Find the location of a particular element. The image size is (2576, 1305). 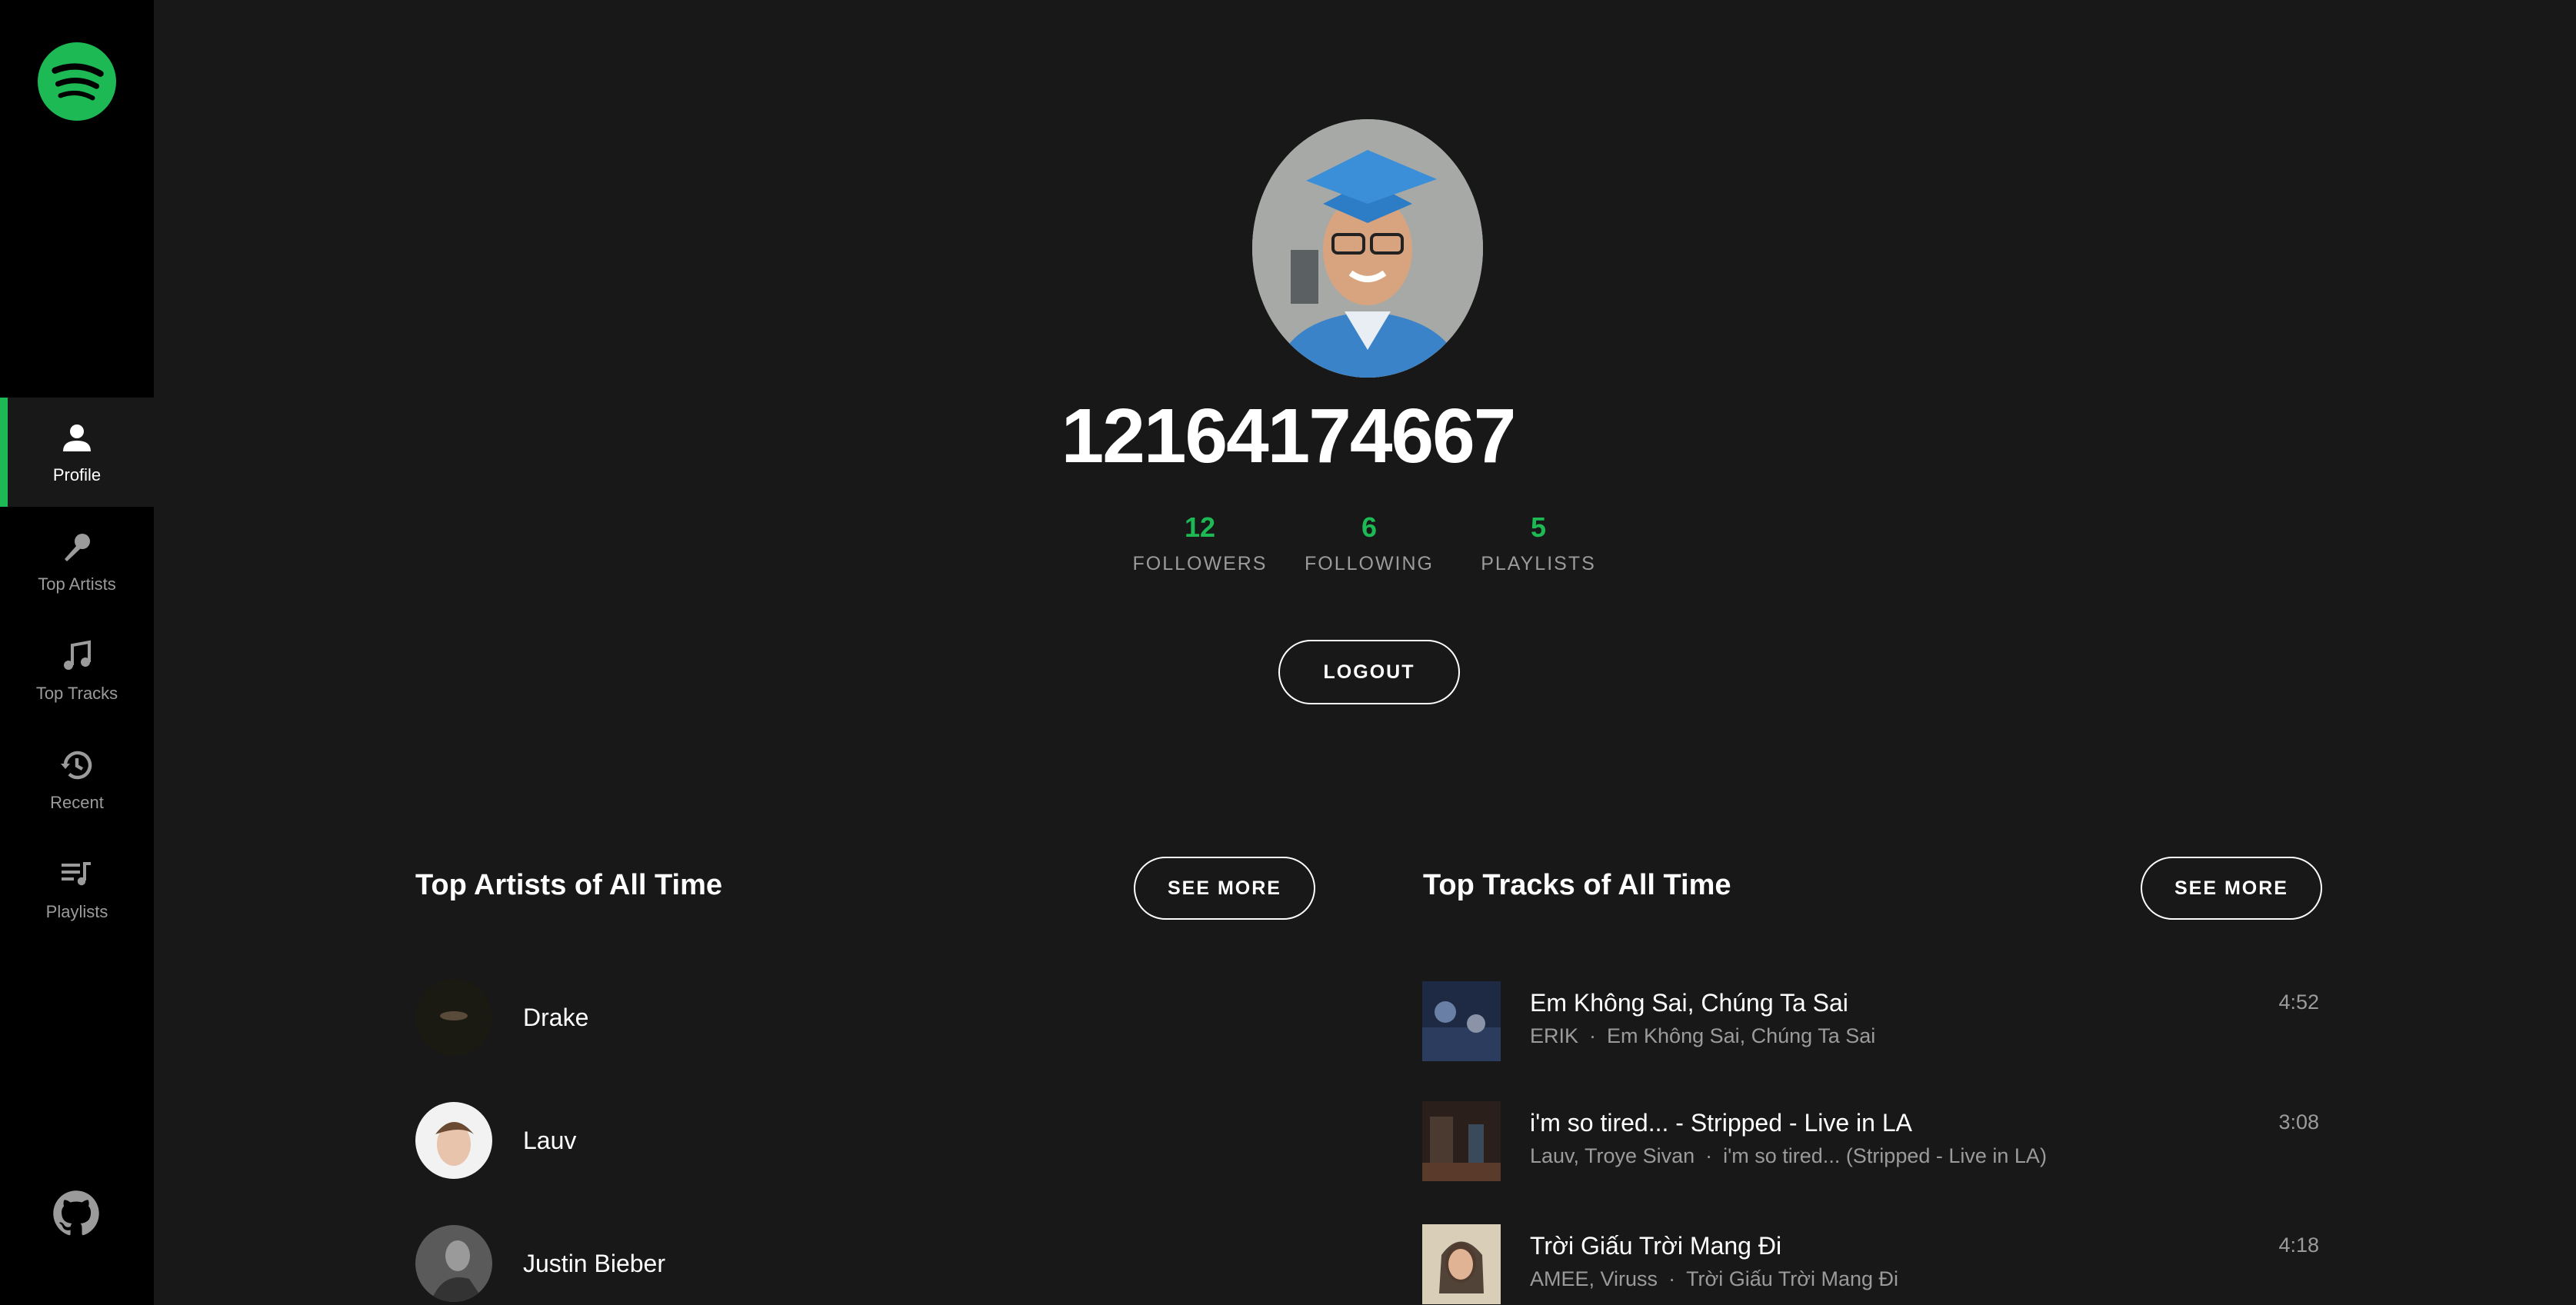

stat-followers: 12 FOLLOWERS is located at coordinates (1200, 543).